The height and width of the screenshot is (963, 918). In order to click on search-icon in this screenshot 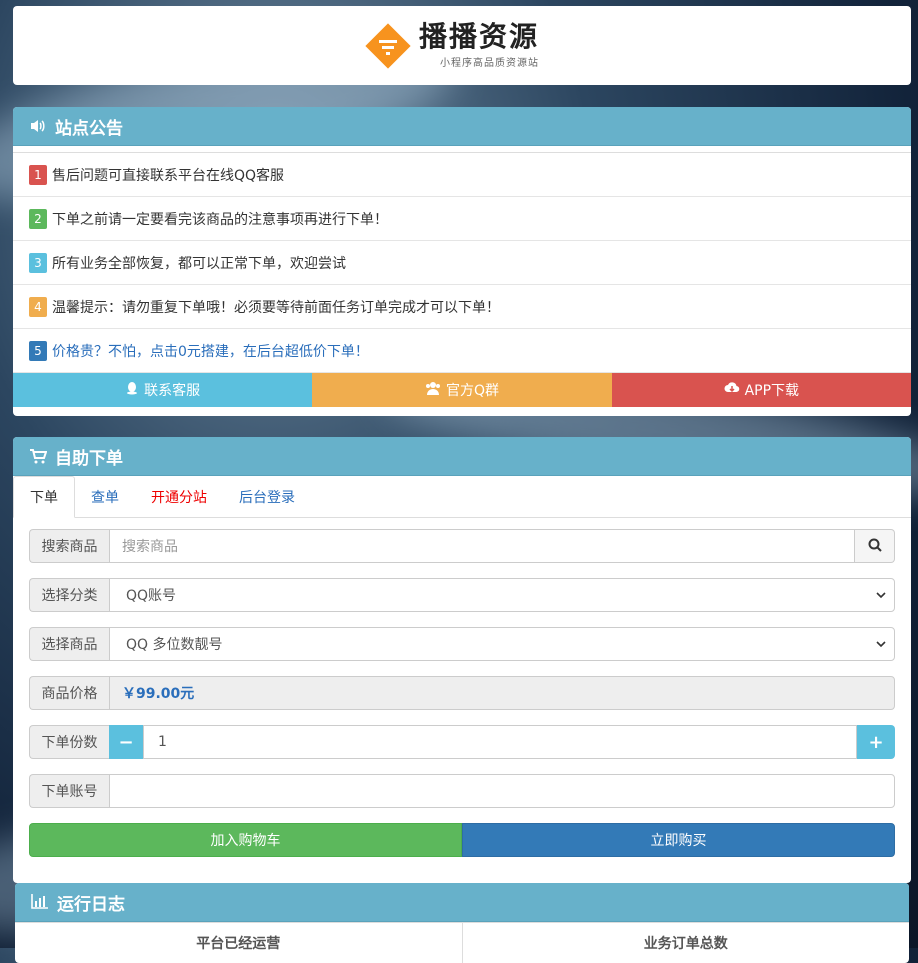, I will do `click(875, 546)`.